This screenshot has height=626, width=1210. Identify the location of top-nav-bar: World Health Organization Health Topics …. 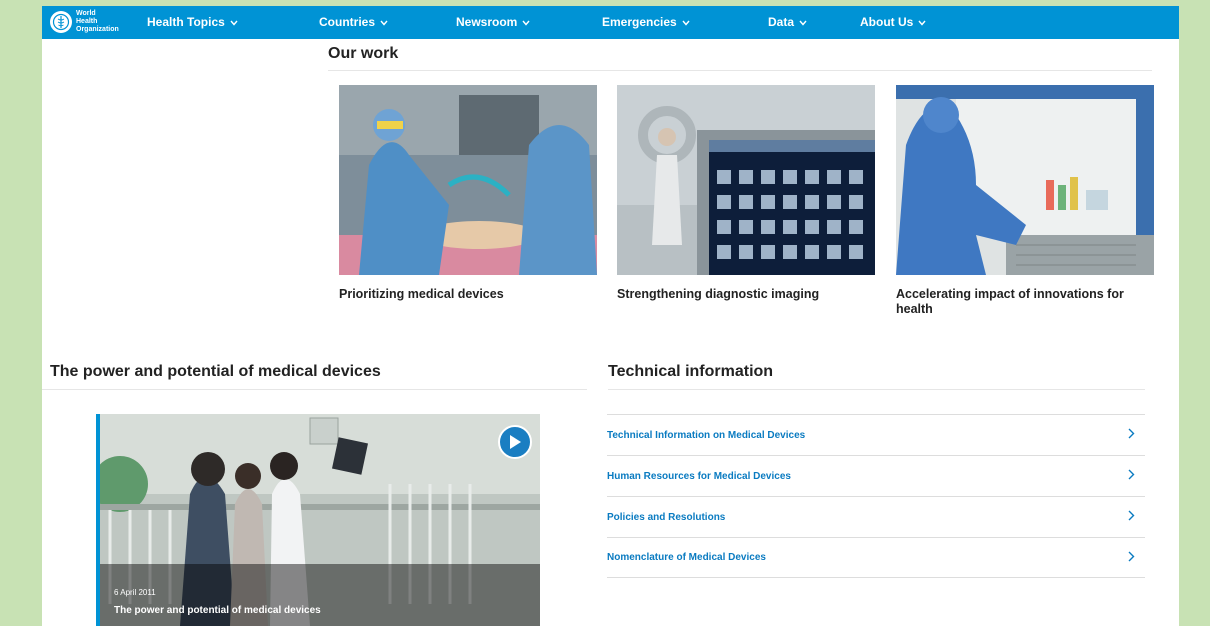
(610, 22).